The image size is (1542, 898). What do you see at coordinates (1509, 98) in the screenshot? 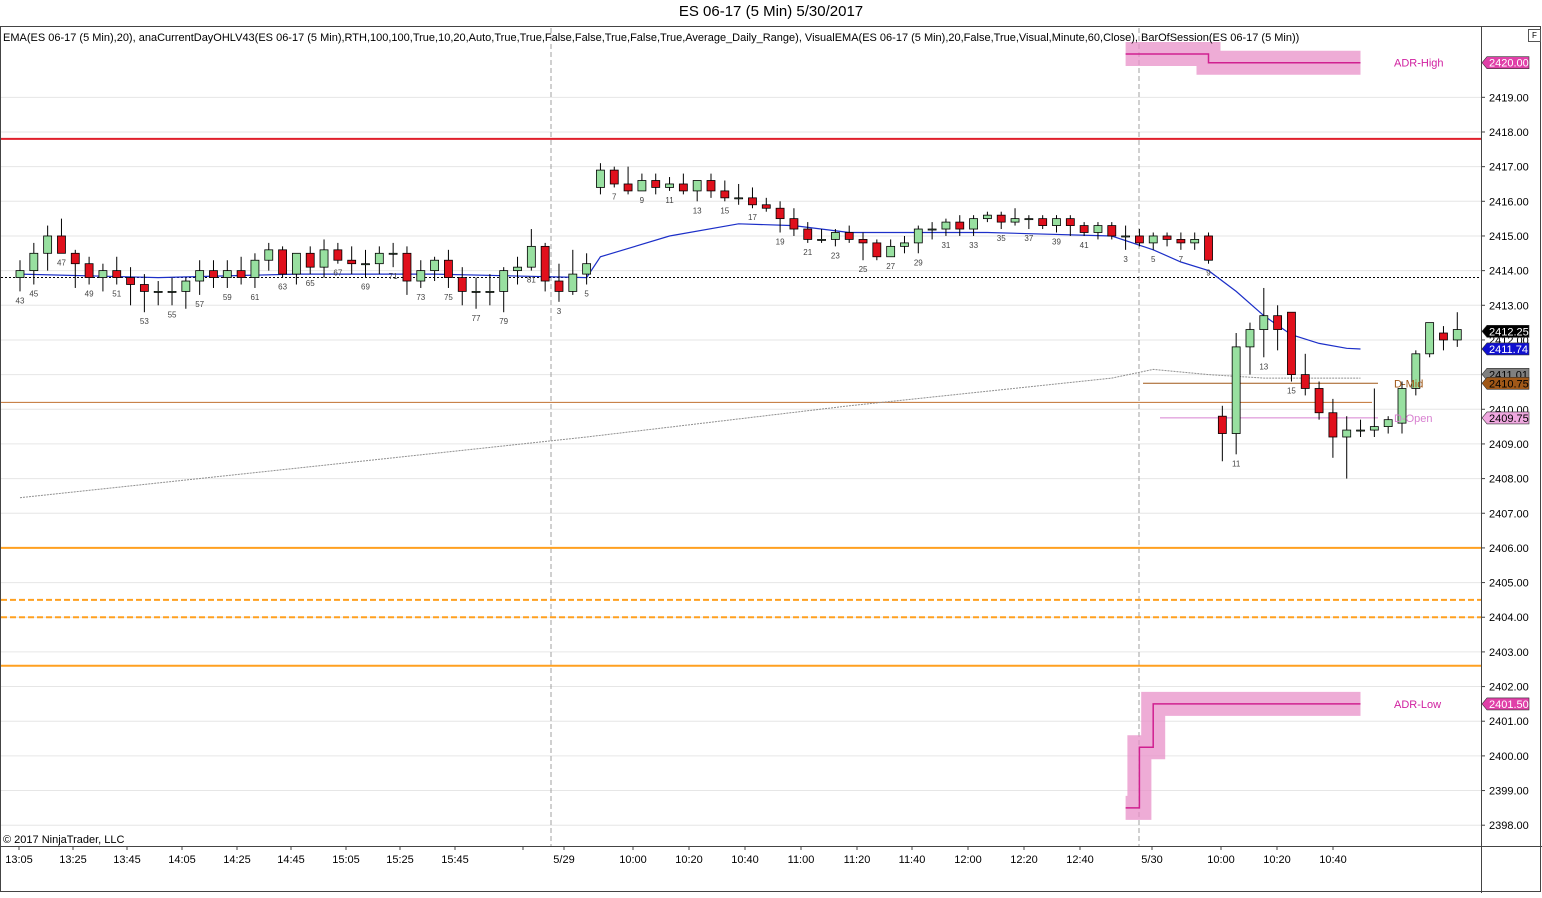
I see `y-tick-label: 2419.00` at bounding box center [1509, 98].